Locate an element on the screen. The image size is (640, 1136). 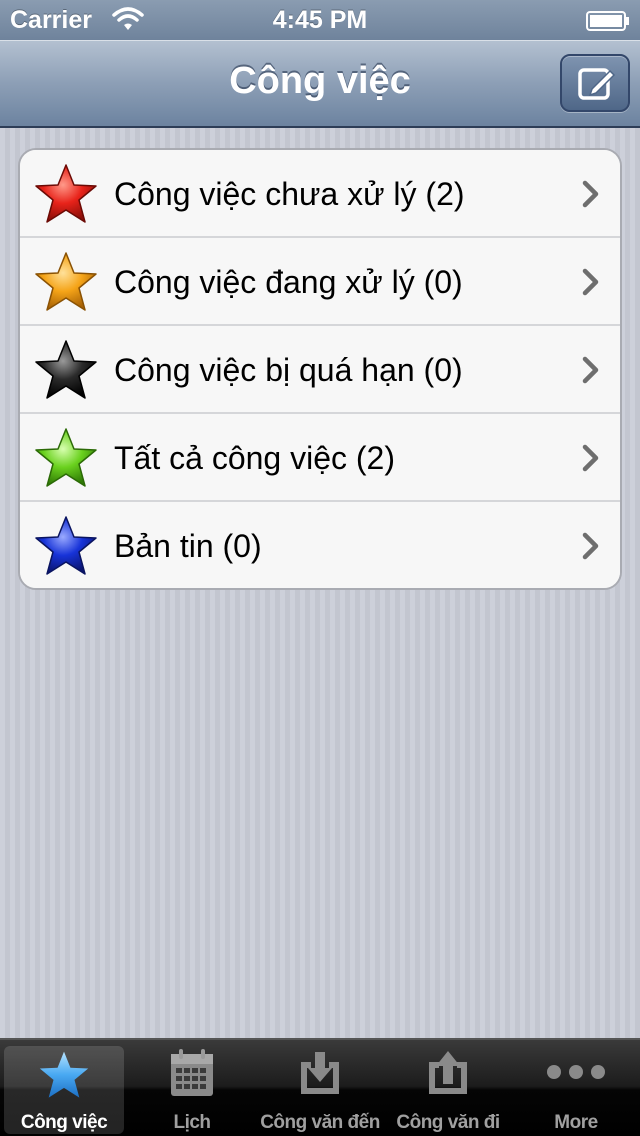
compose-icon is located at coordinates (597, 84).